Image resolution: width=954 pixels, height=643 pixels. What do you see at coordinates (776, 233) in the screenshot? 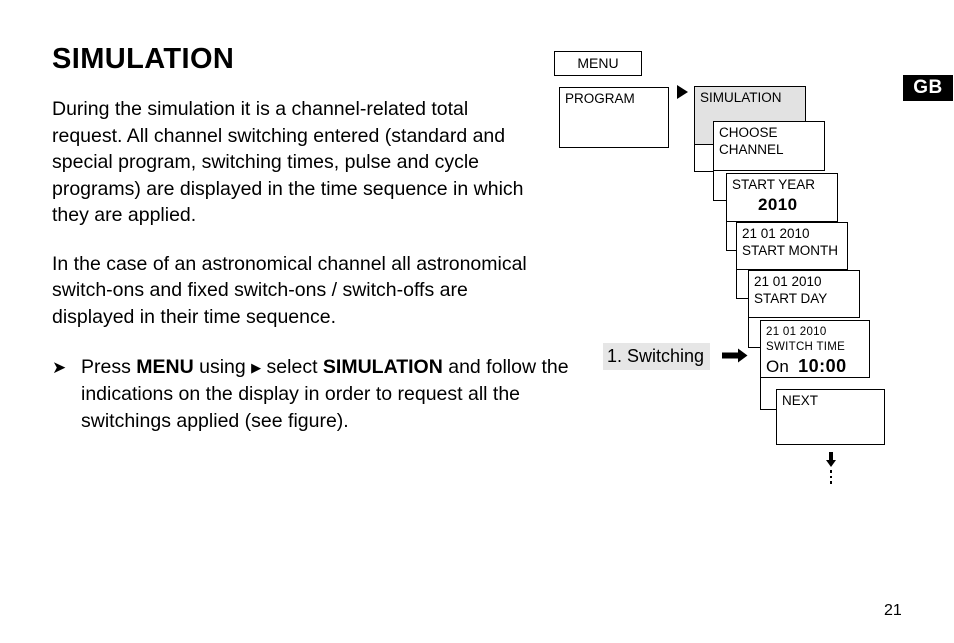
I see `diagram-box-start-month-date: 21 01 2010` at bounding box center [776, 233].